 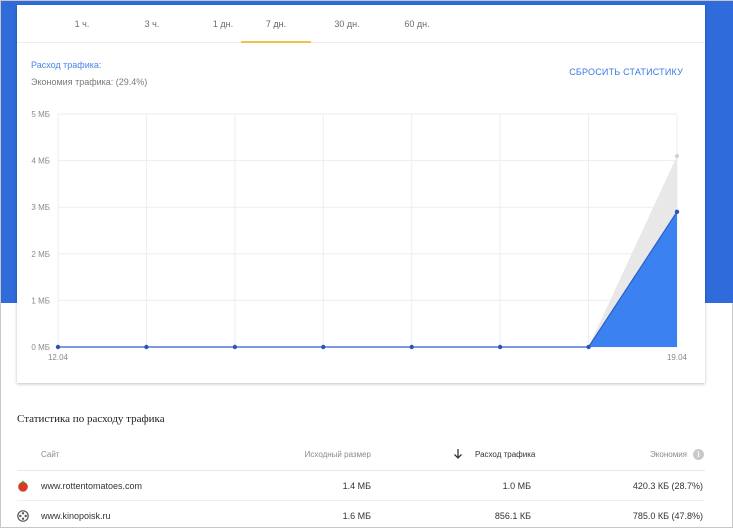 I want to click on site-name: www.rottentomatoes.com, so click(x=91, y=486).